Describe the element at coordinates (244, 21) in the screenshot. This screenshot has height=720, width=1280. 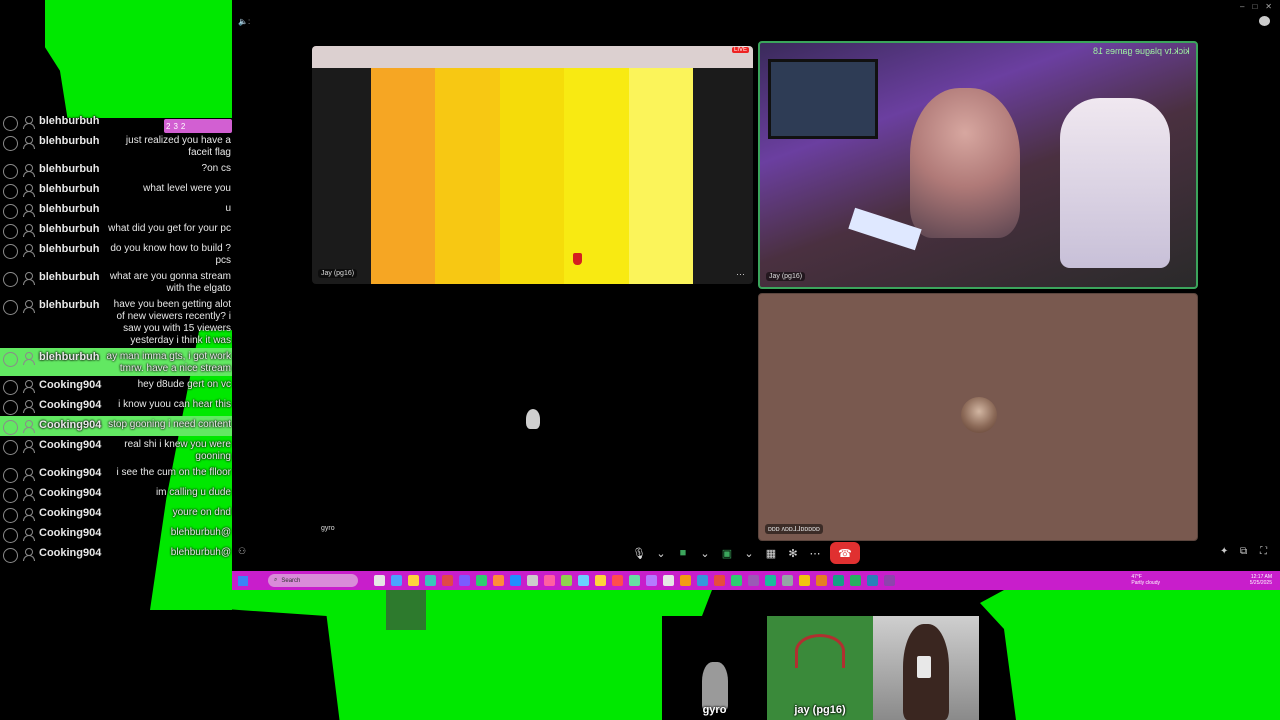
I see `speaker-icon: 🔈:` at that location.